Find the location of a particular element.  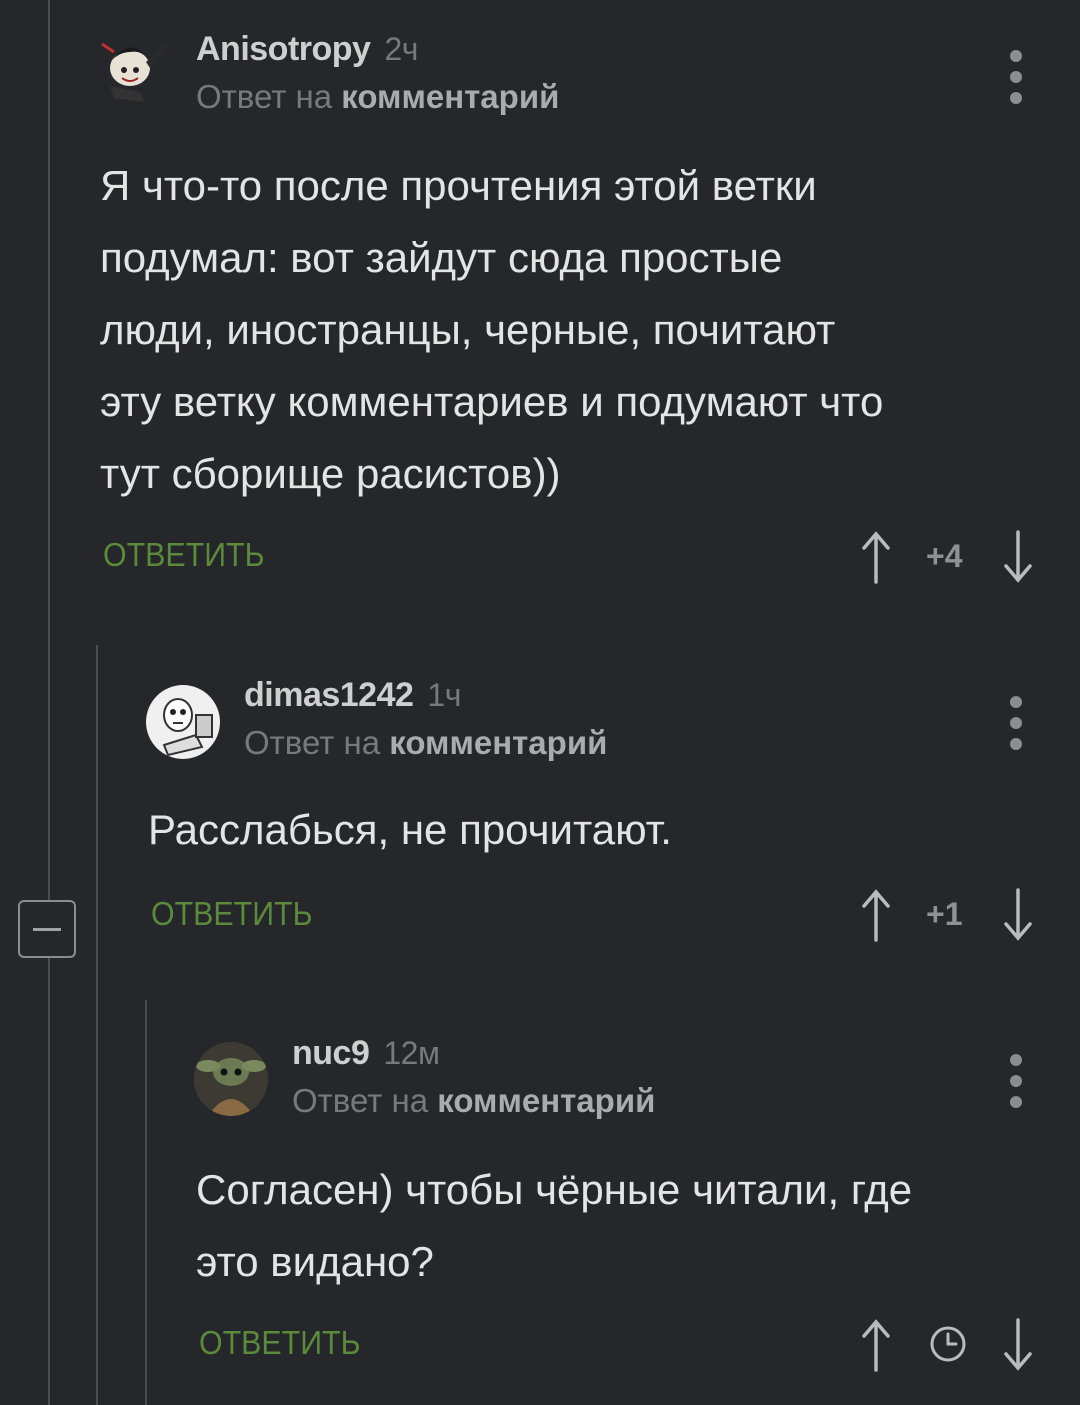

comment-time: 12м is located at coordinates (411, 1053).